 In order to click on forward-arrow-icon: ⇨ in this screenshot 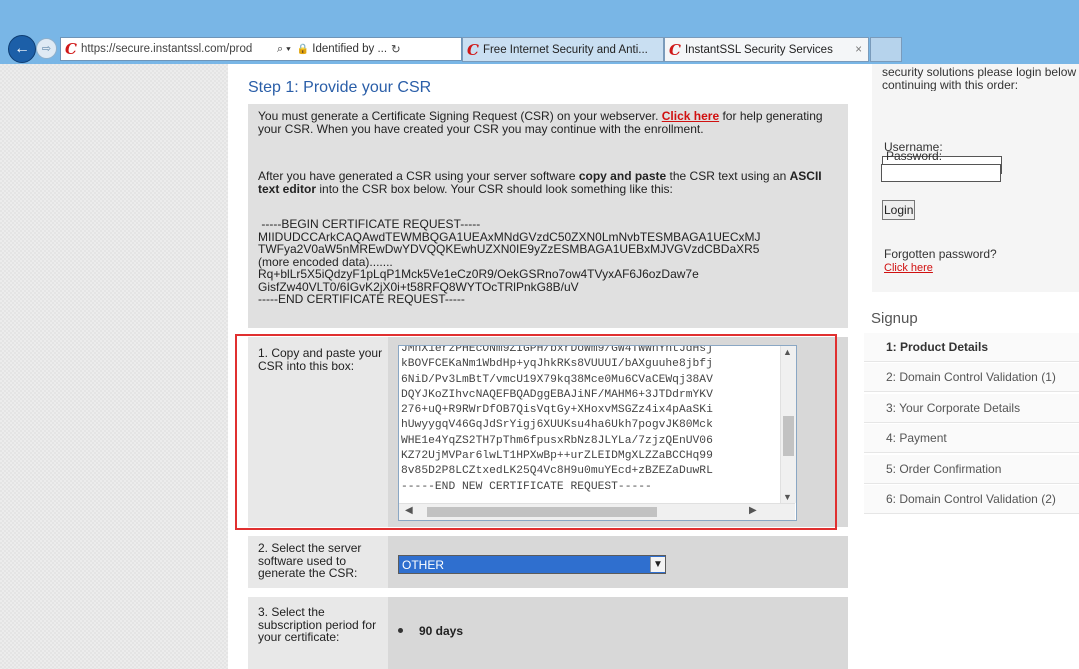, I will do `click(46, 49)`.